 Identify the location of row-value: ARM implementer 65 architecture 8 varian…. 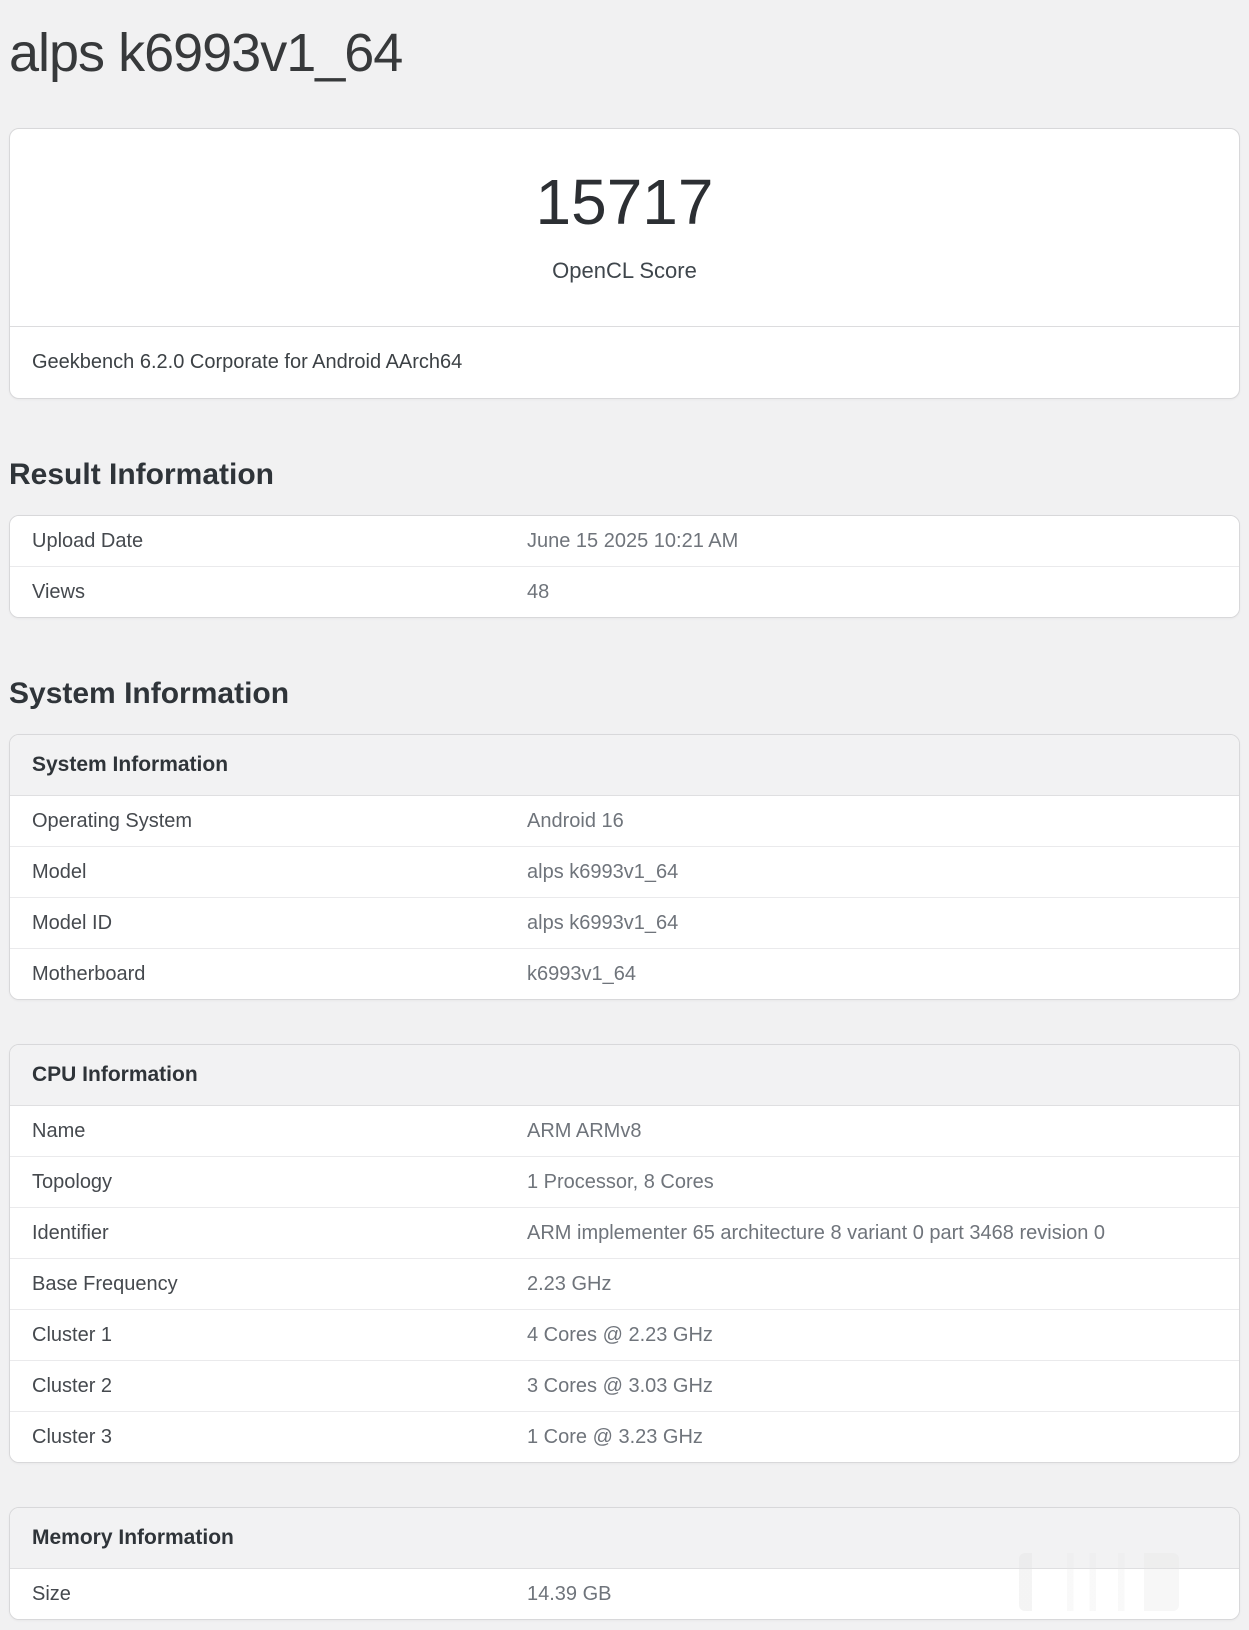
(816, 1233).